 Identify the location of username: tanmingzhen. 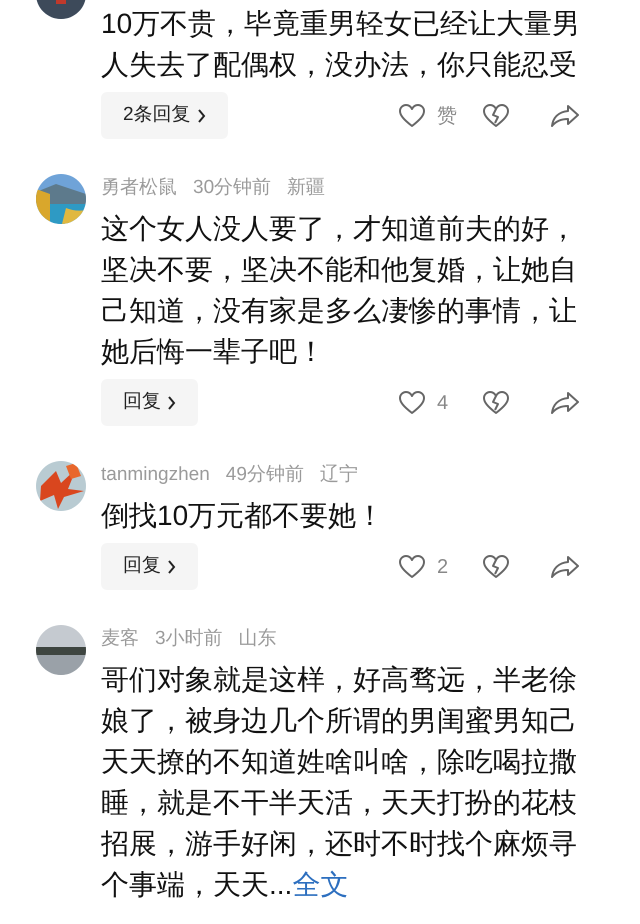
(155, 475).